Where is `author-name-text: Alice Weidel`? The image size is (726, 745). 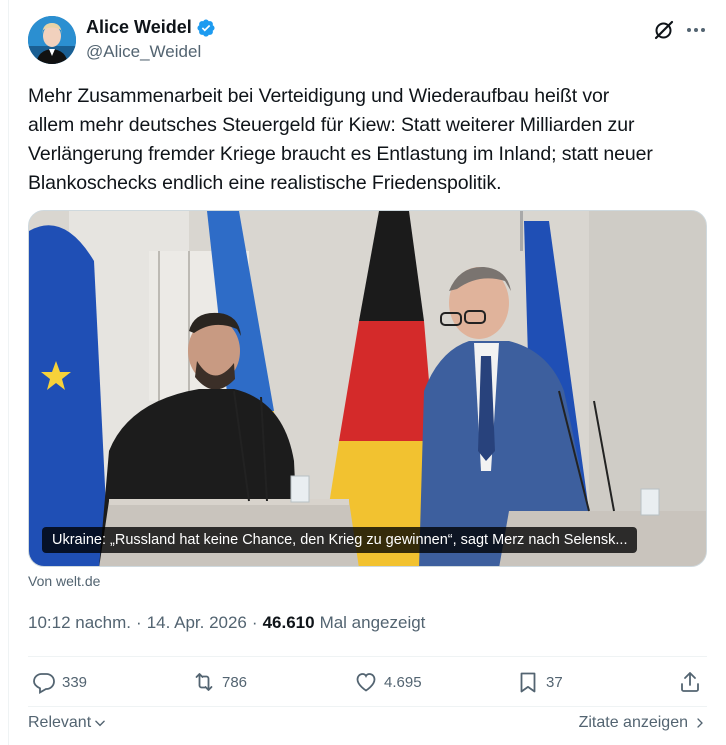 author-name-text: Alice Weidel is located at coordinates (139, 27).